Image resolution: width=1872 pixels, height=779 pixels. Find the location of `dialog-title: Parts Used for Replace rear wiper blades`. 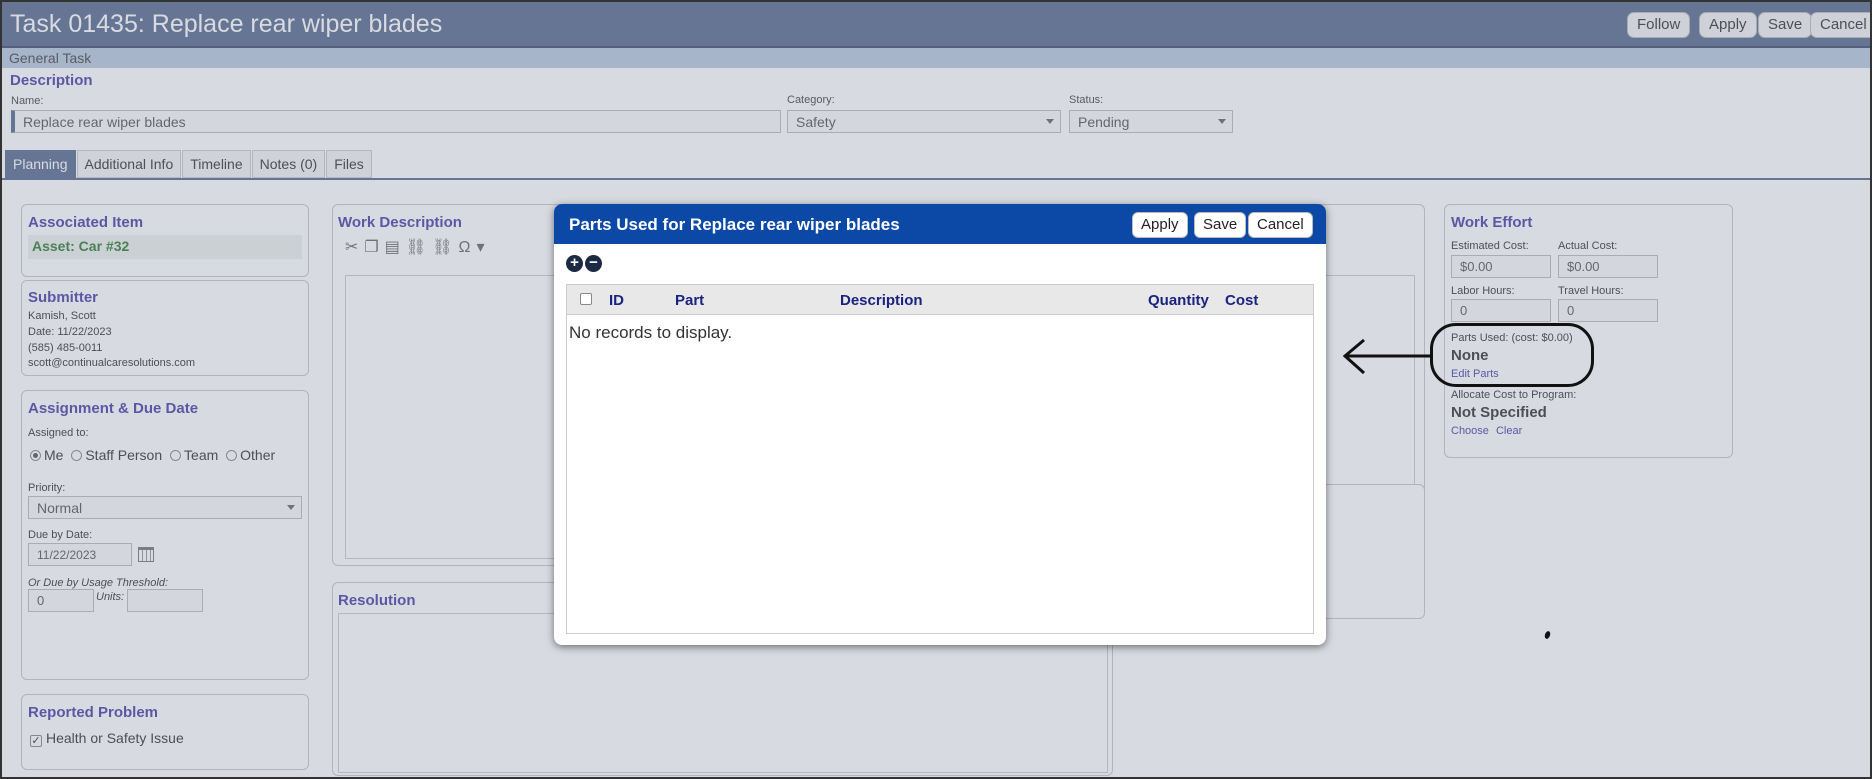

dialog-title: Parts Used for Replace rear wiper blades is located at coordinates (734, 224).